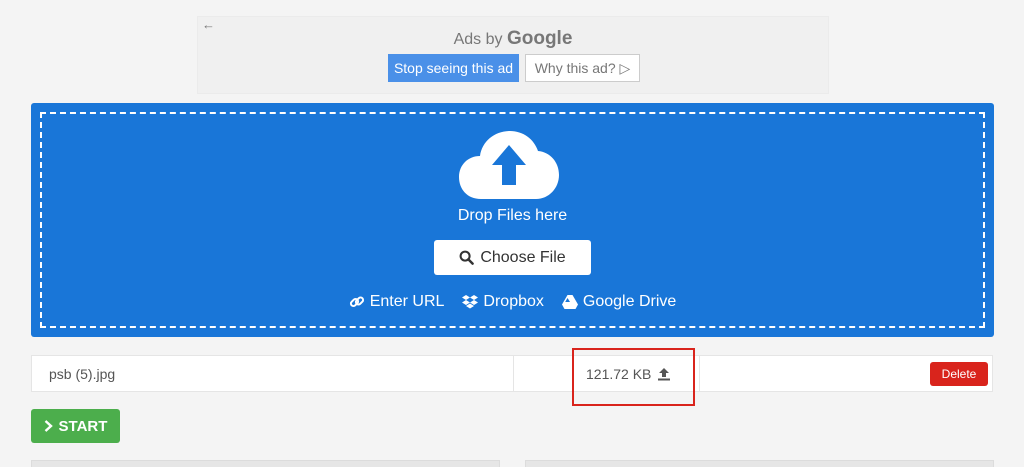 The height and width of the screenshot is (467, 1024). Describe the element at coordinates (633, 377) in the screenshot. I see `highlight-box` at that location.